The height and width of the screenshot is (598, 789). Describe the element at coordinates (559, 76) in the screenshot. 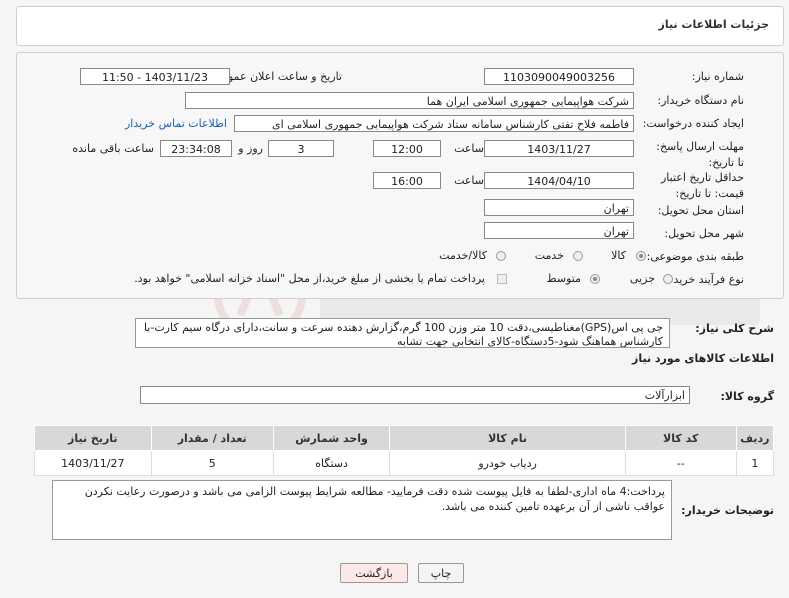

I see `need-number-field: 1103090049003256` at that location.